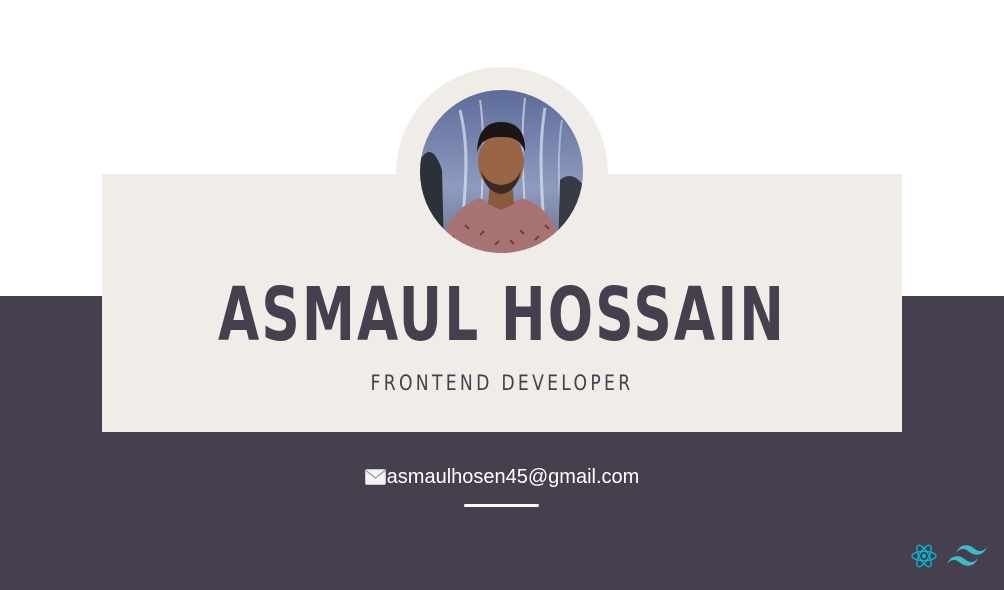 This screenshot has height=590, width=1004. I want to click on avatar-photo, so click(501, 171).